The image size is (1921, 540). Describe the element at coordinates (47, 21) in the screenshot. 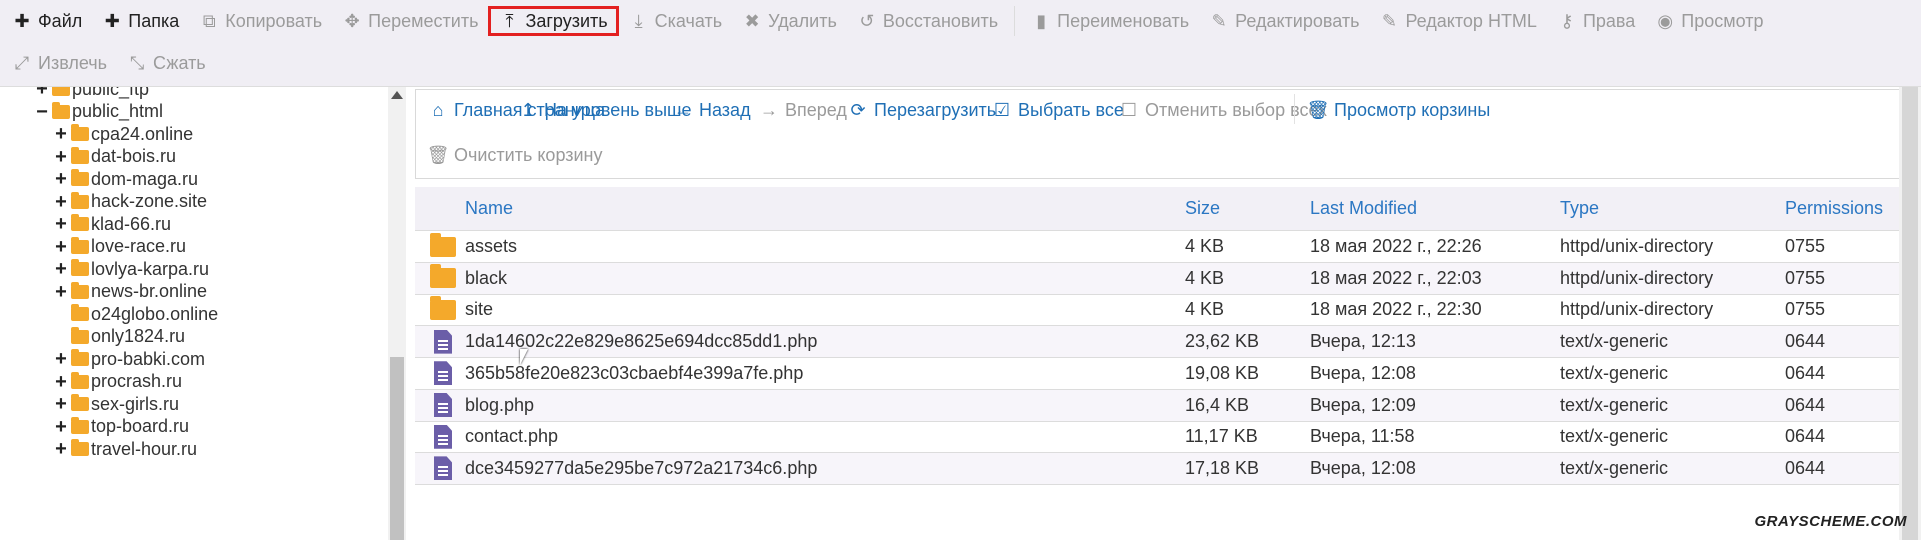

I see `toolbar-button-1: ✚ Файл` at that location.